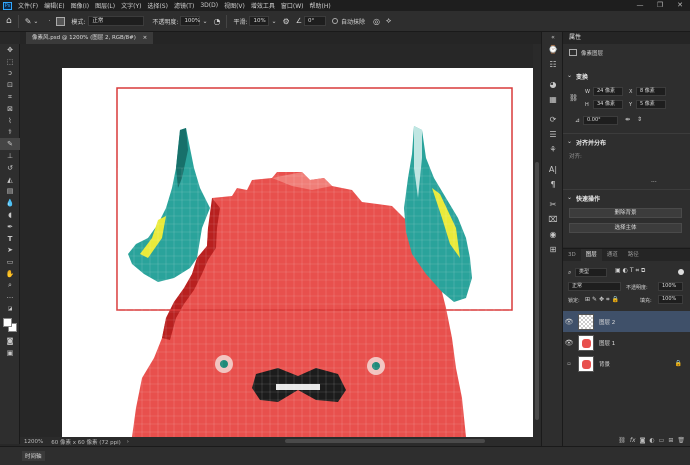 This screenshot has height=465, width=690. Describe the element at coordinates (10, 156) in the screenshot. I see `clone-stamp-tool-icon: ⊥` at that location.